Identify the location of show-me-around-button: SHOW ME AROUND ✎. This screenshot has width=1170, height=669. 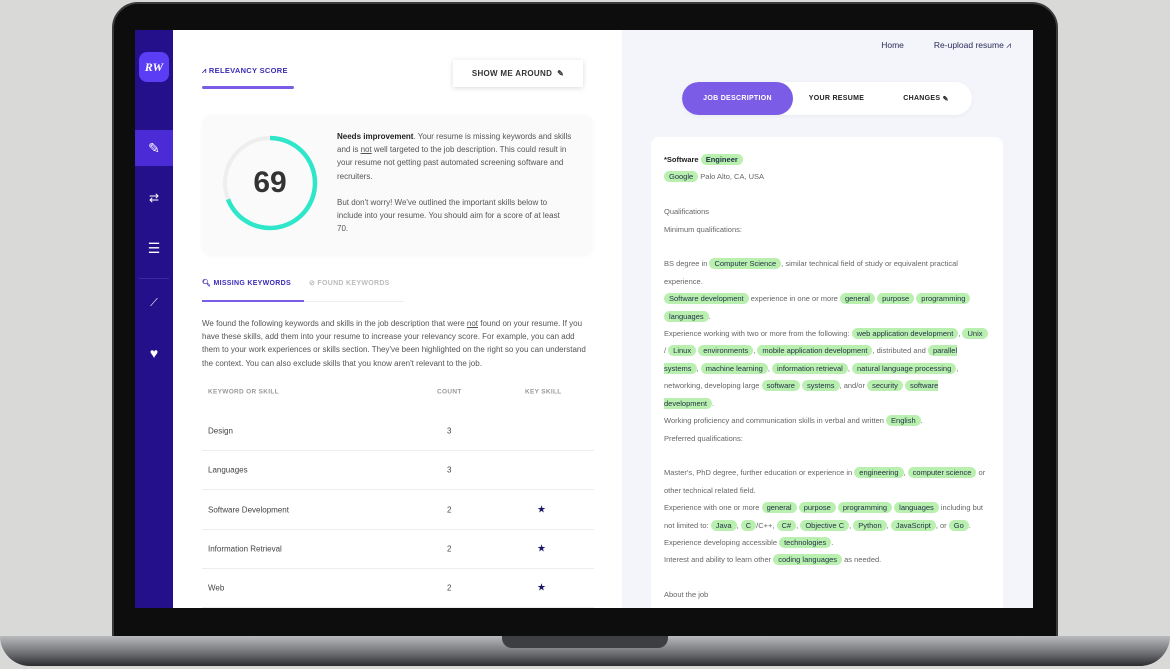
(518, 73).